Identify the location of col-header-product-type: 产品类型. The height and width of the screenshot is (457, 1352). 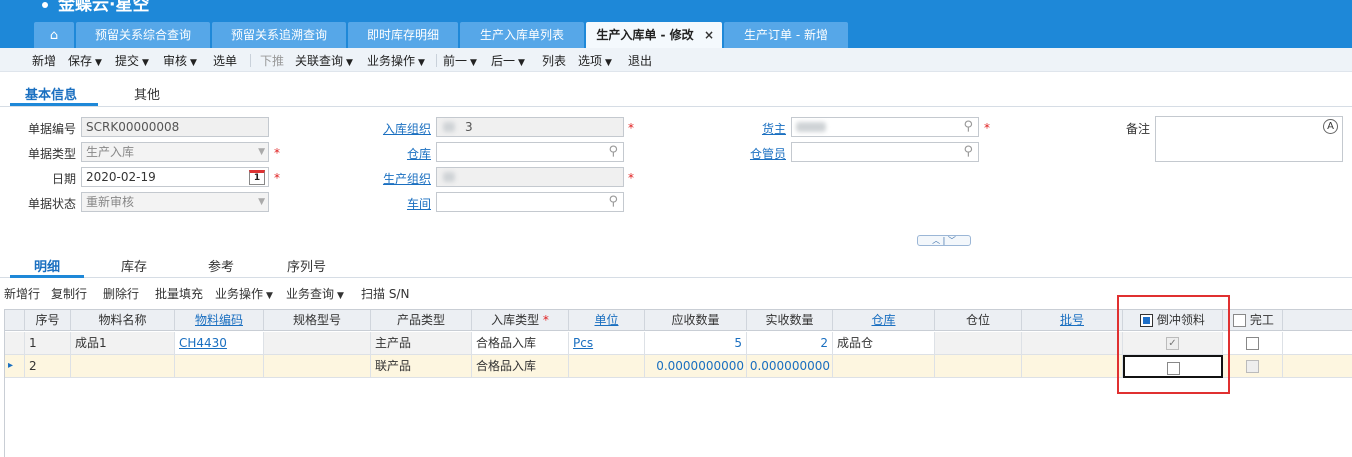
(421, 320).